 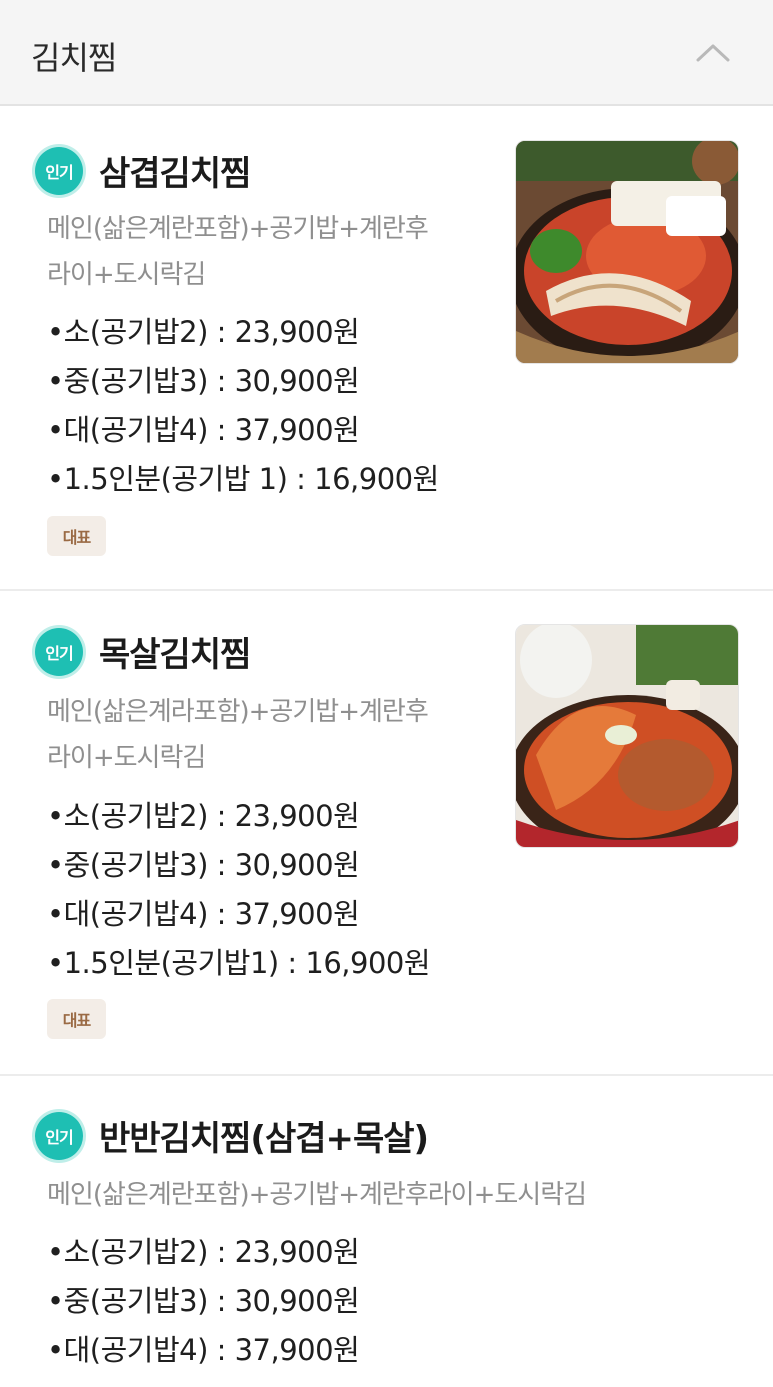 I want to click on menu-item-name: 삼겹김치찜, so click(x=175, y=174).